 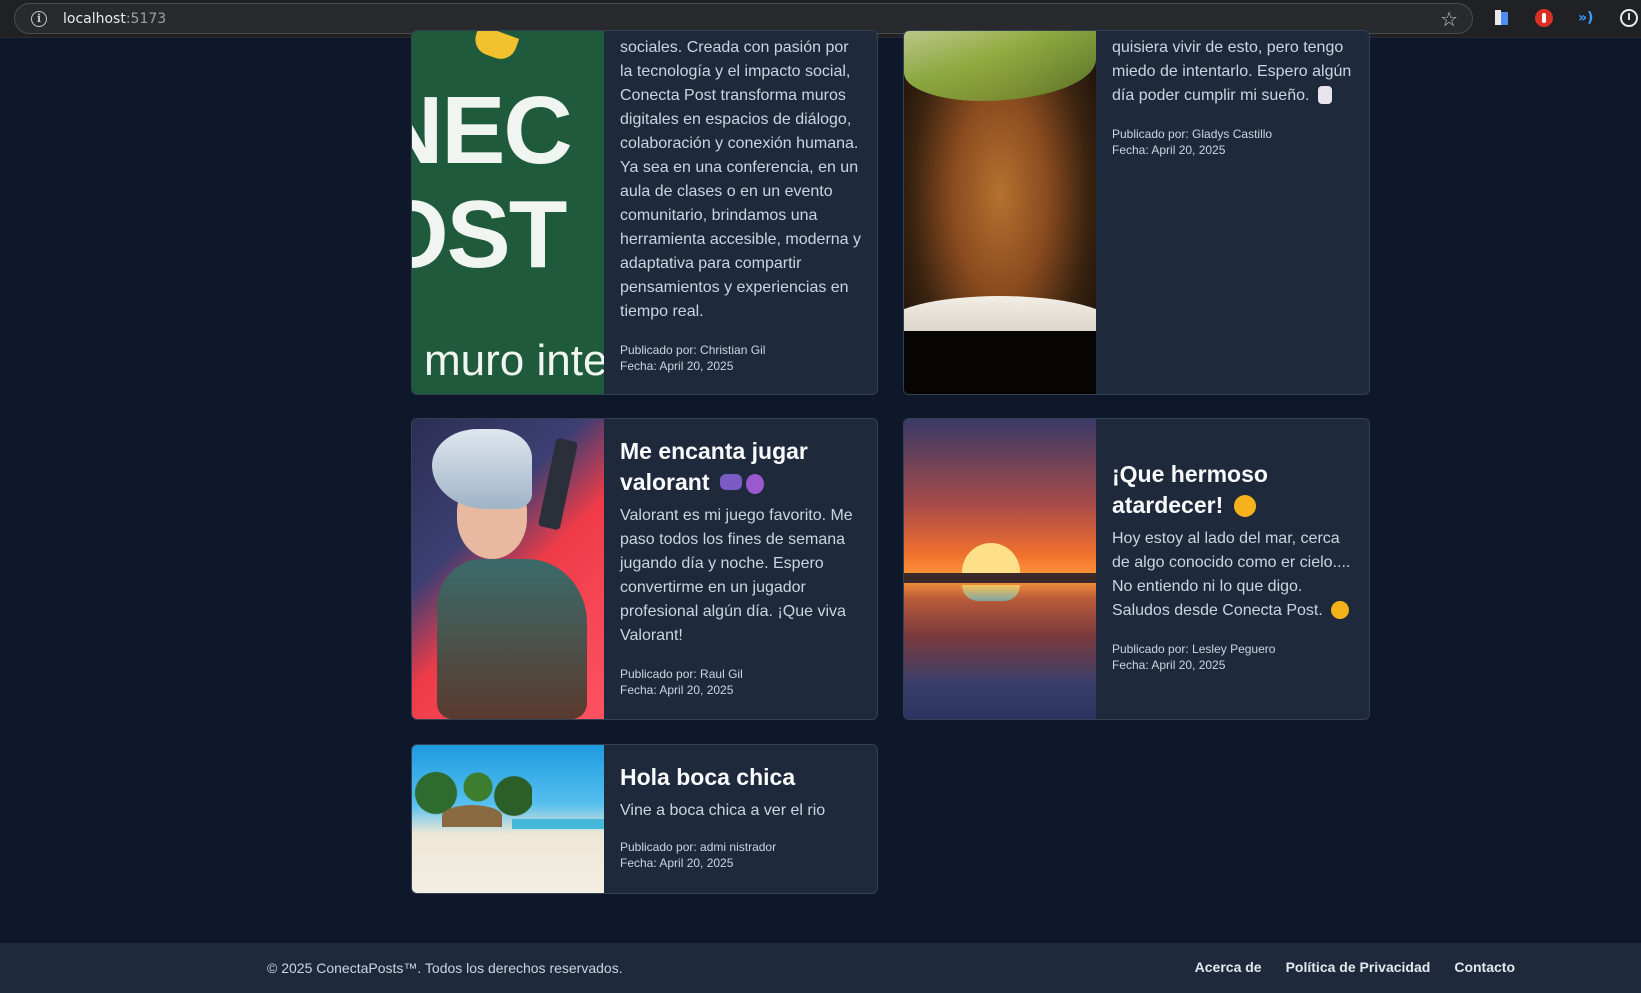 What do you see at coordinates (1324, 95) in the screenshot?
I see `chef-emoji-icon` at bounding box center [1324, 95].